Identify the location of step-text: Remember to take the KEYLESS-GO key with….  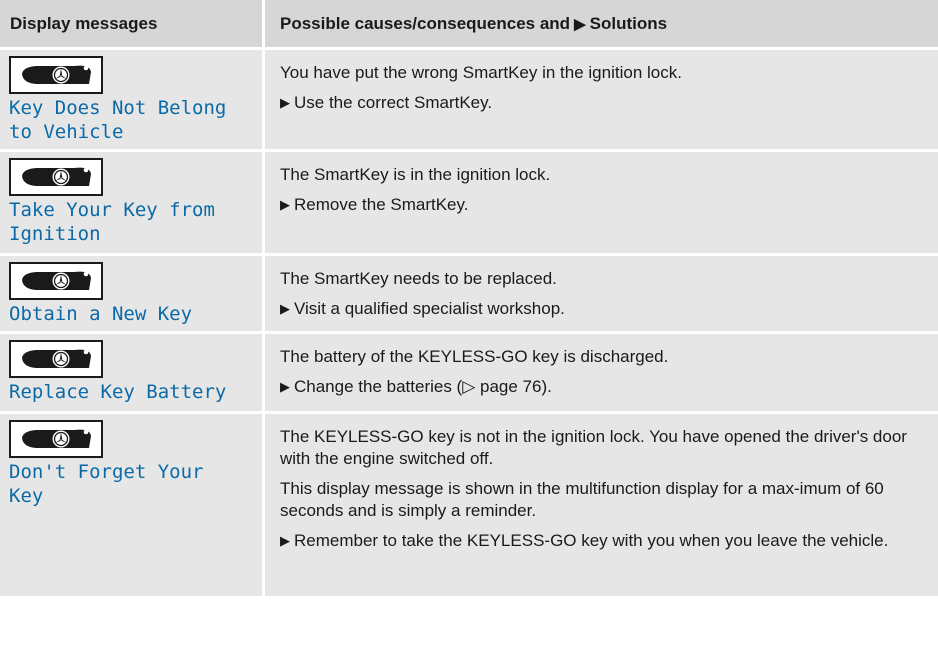
(591, 540).